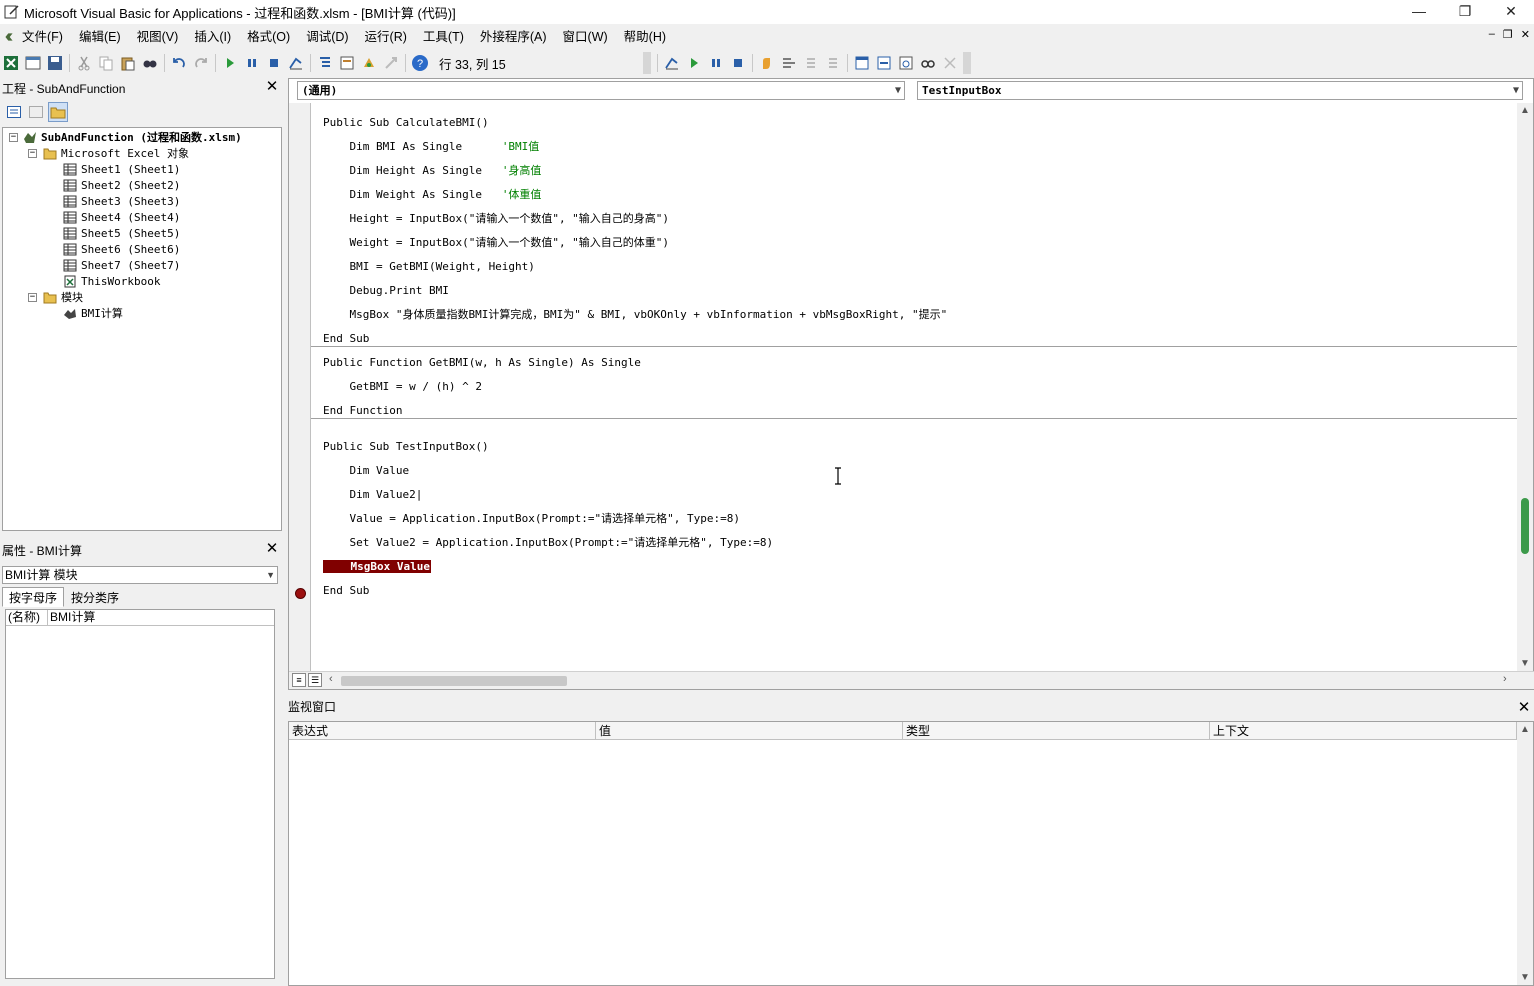 The width and height of the screenshot is (1534, 986). I want to click on procedure-select: TestInputBox ▼, so click(1220, 90).